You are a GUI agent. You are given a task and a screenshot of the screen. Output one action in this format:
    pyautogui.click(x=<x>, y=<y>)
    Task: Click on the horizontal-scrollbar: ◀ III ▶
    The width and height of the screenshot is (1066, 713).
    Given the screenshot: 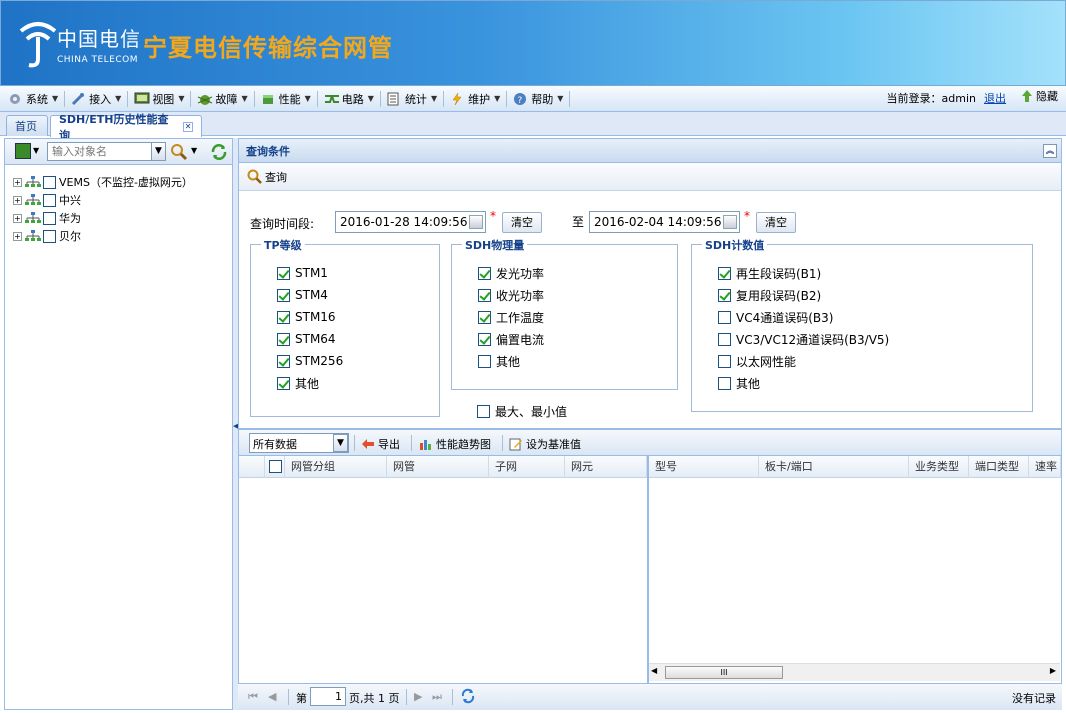 What is the action you would take?
    pyautogui.click(x=854, y=672)
    